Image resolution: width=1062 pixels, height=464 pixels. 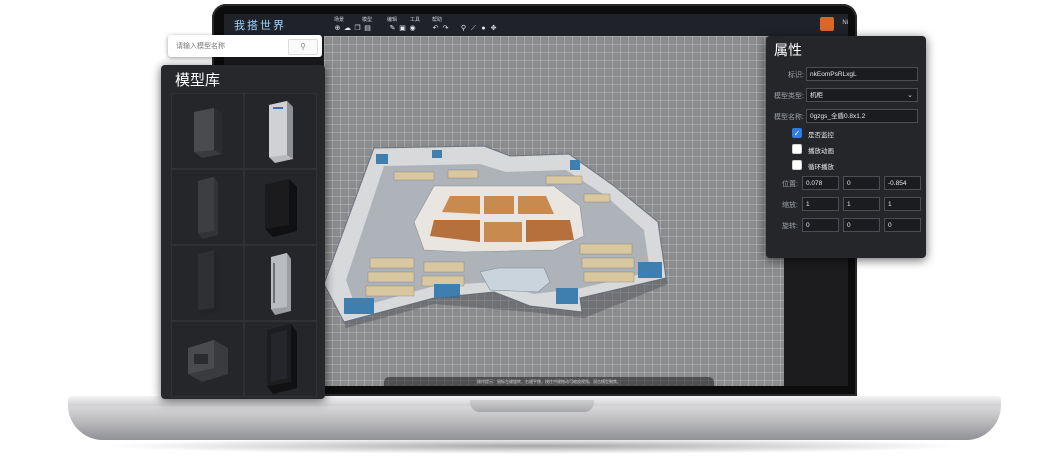 I want to click on search-icon: ⚲, so click(x=303, y=46).